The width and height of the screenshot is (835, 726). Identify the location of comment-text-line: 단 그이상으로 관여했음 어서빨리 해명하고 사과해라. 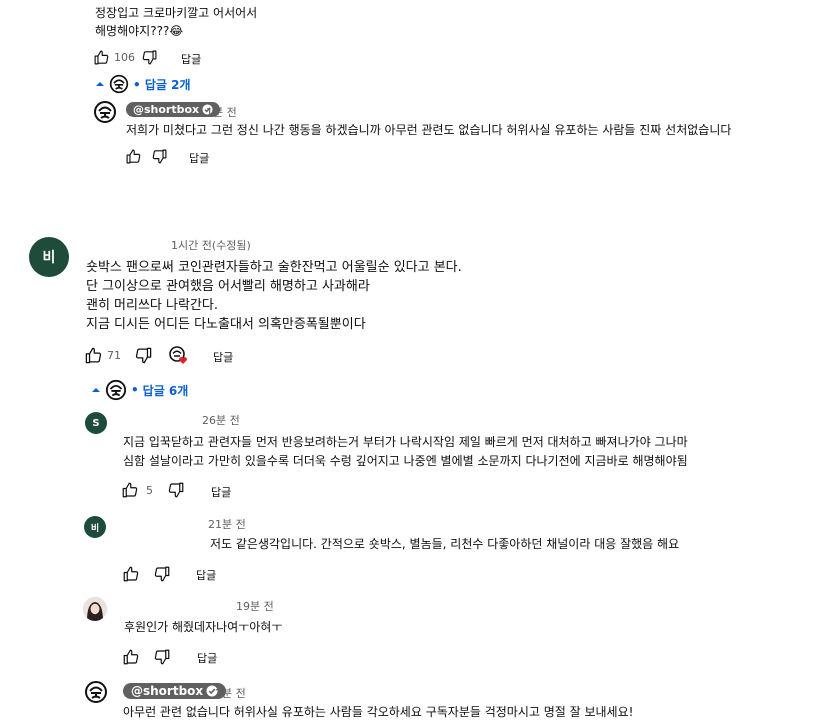
(228, 286).